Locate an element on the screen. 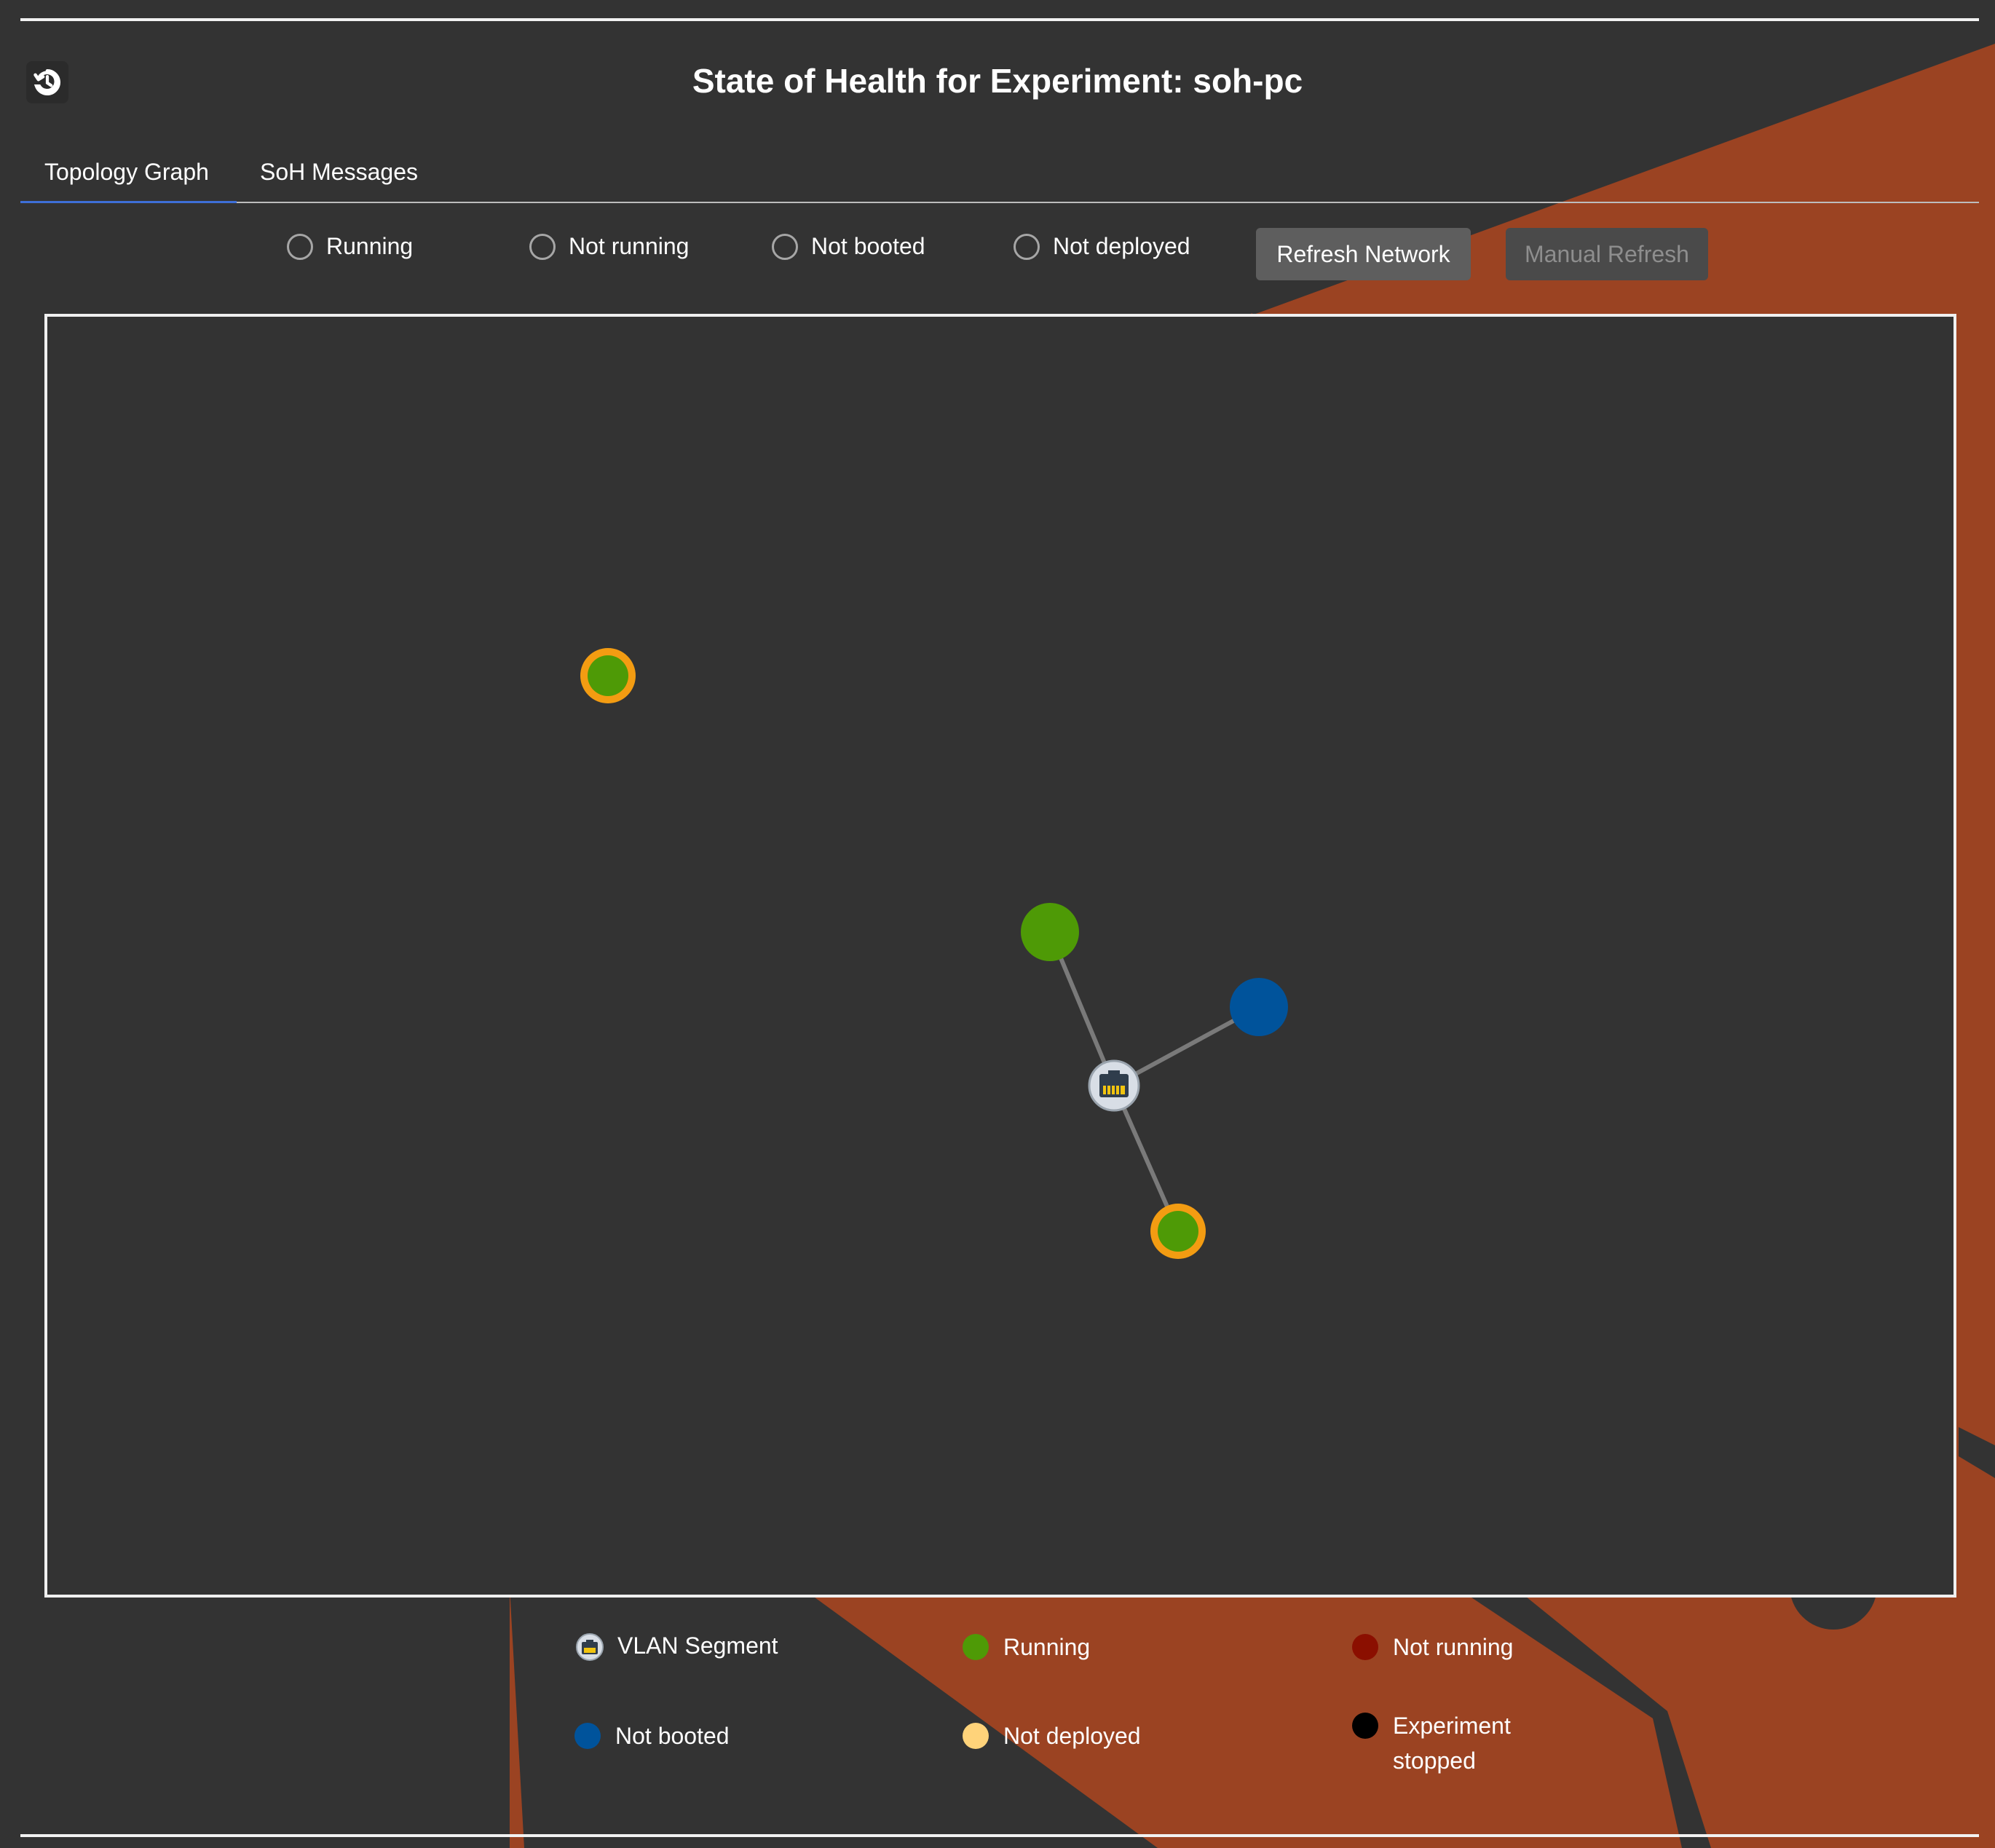  legend-not-booted: Not booted is located at coordinates (652, 1738).